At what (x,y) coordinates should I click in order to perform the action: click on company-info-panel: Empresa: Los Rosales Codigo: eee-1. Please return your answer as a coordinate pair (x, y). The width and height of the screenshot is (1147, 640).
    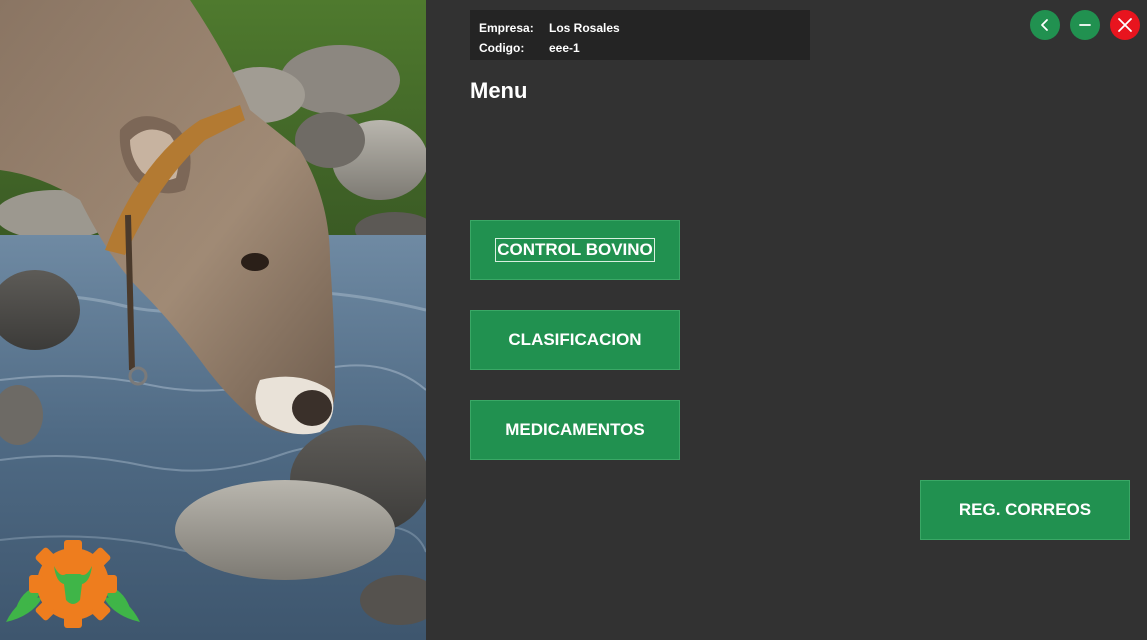
    Looking at the image, I should click on (640, 35).